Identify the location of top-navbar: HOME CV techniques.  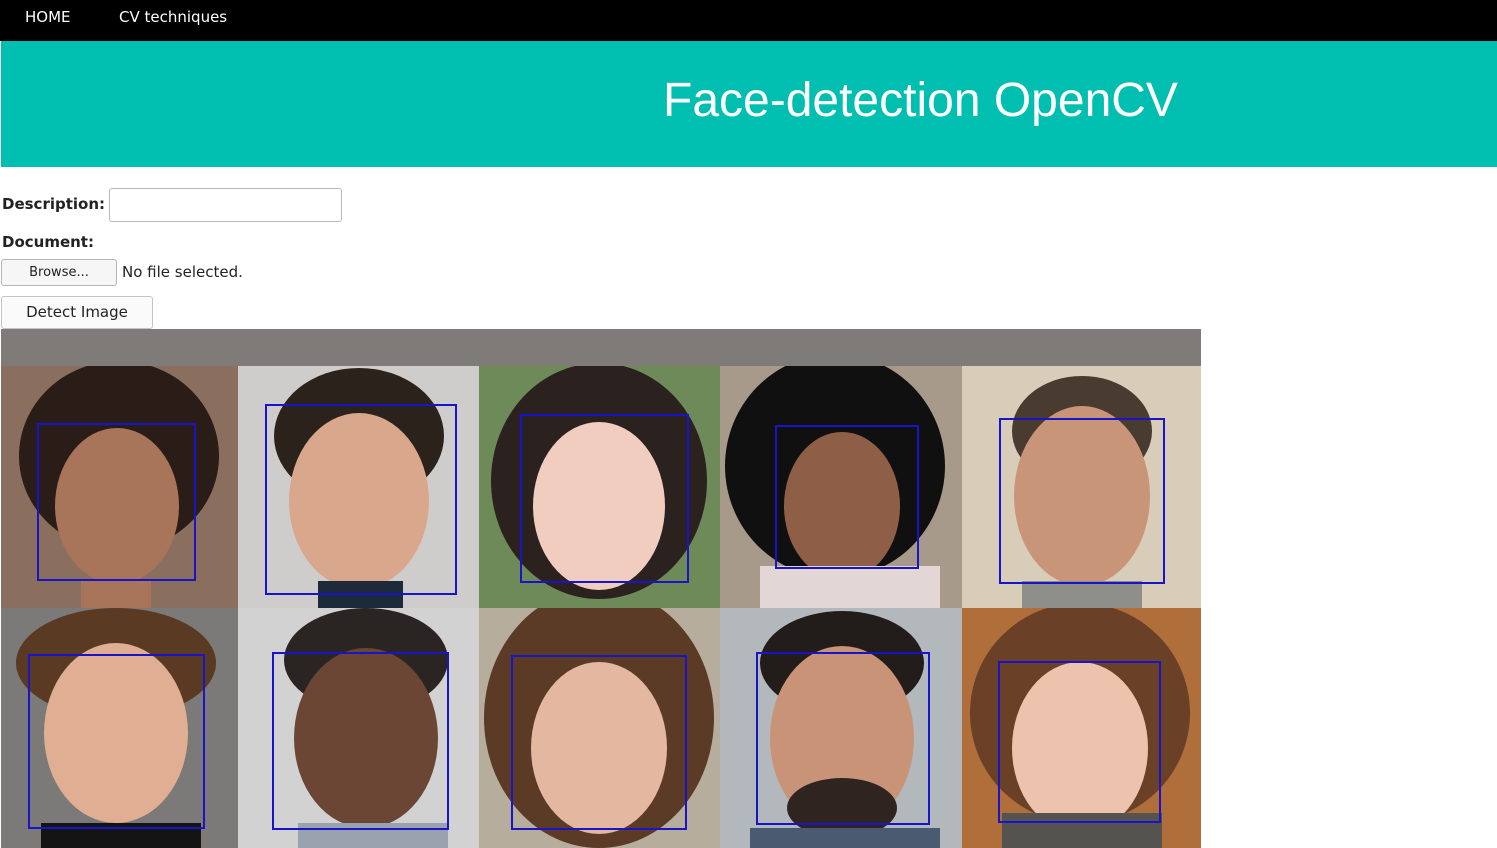
(748, 20).